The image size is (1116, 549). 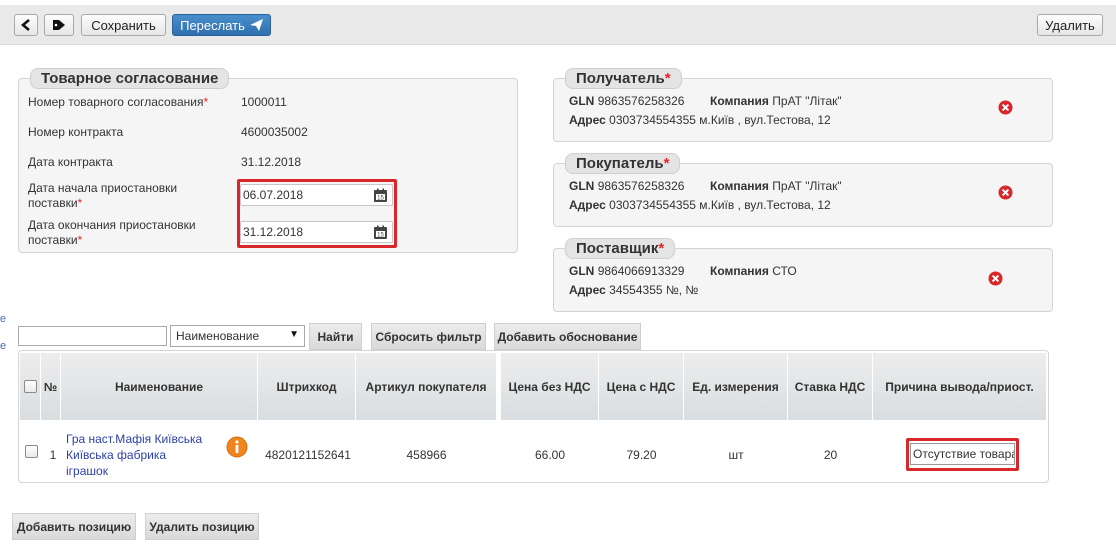 I want to click on recipient-legend: Получатель*, so click(x=623, y=78).